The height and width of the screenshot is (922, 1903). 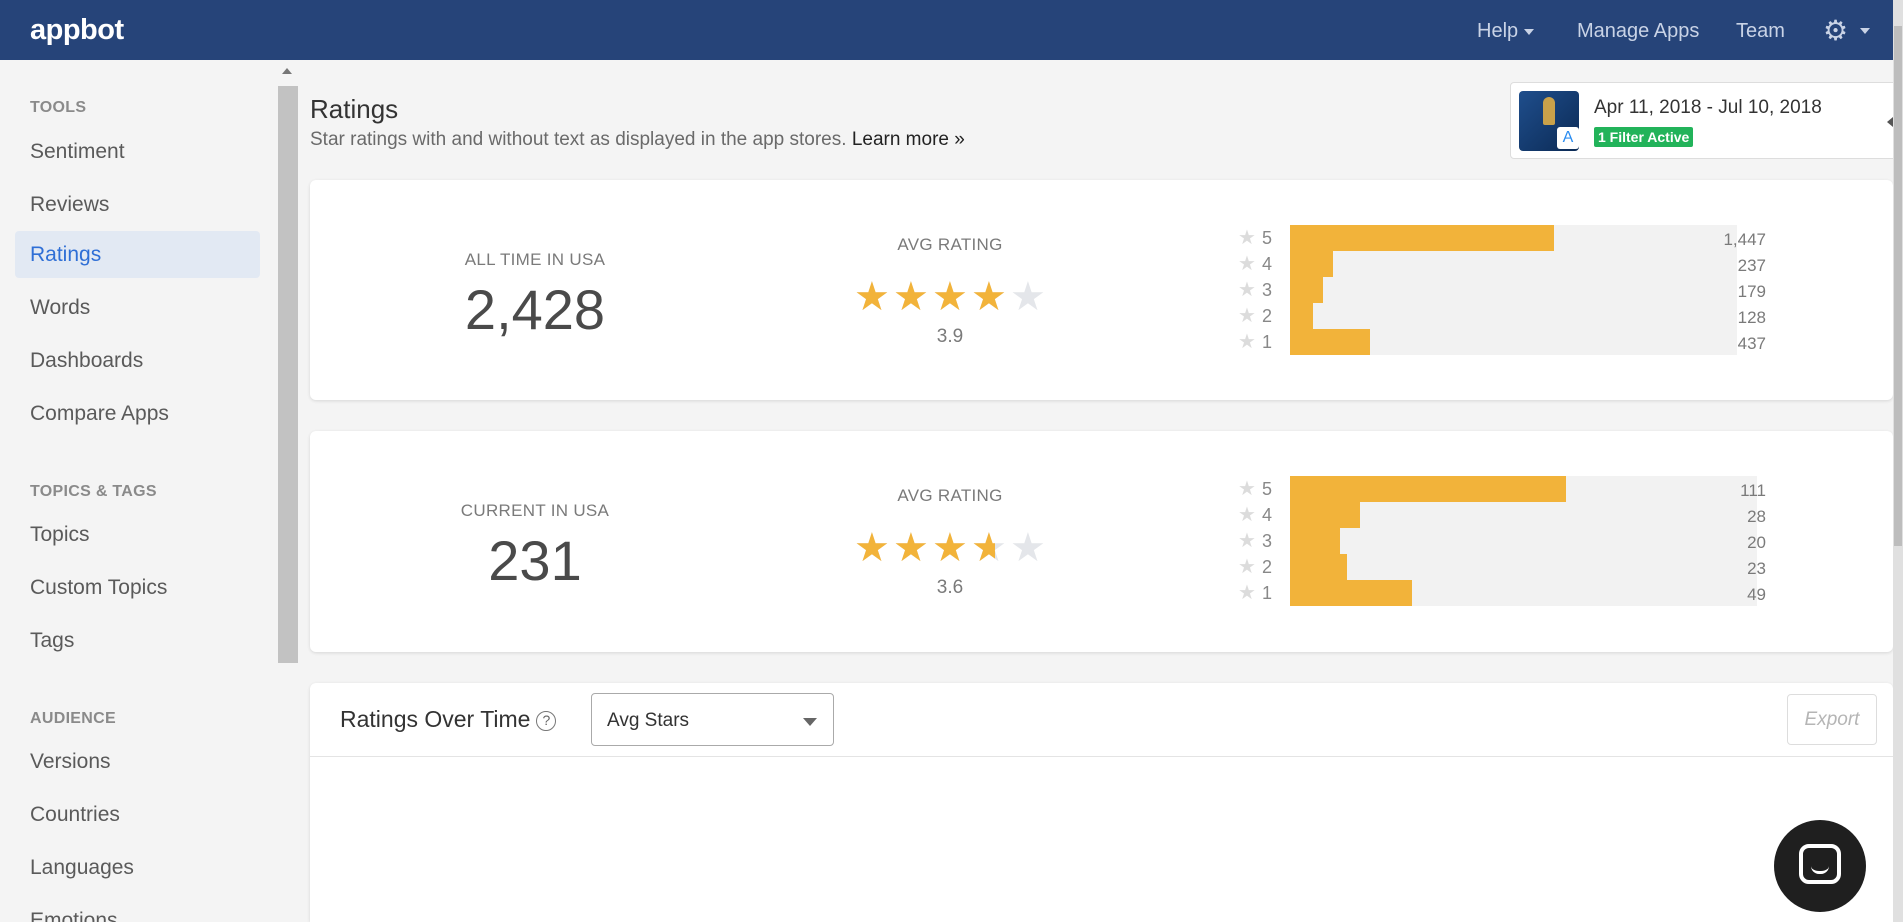 I want to click on all-time-total: 2,428, so click(x=535, y=309).